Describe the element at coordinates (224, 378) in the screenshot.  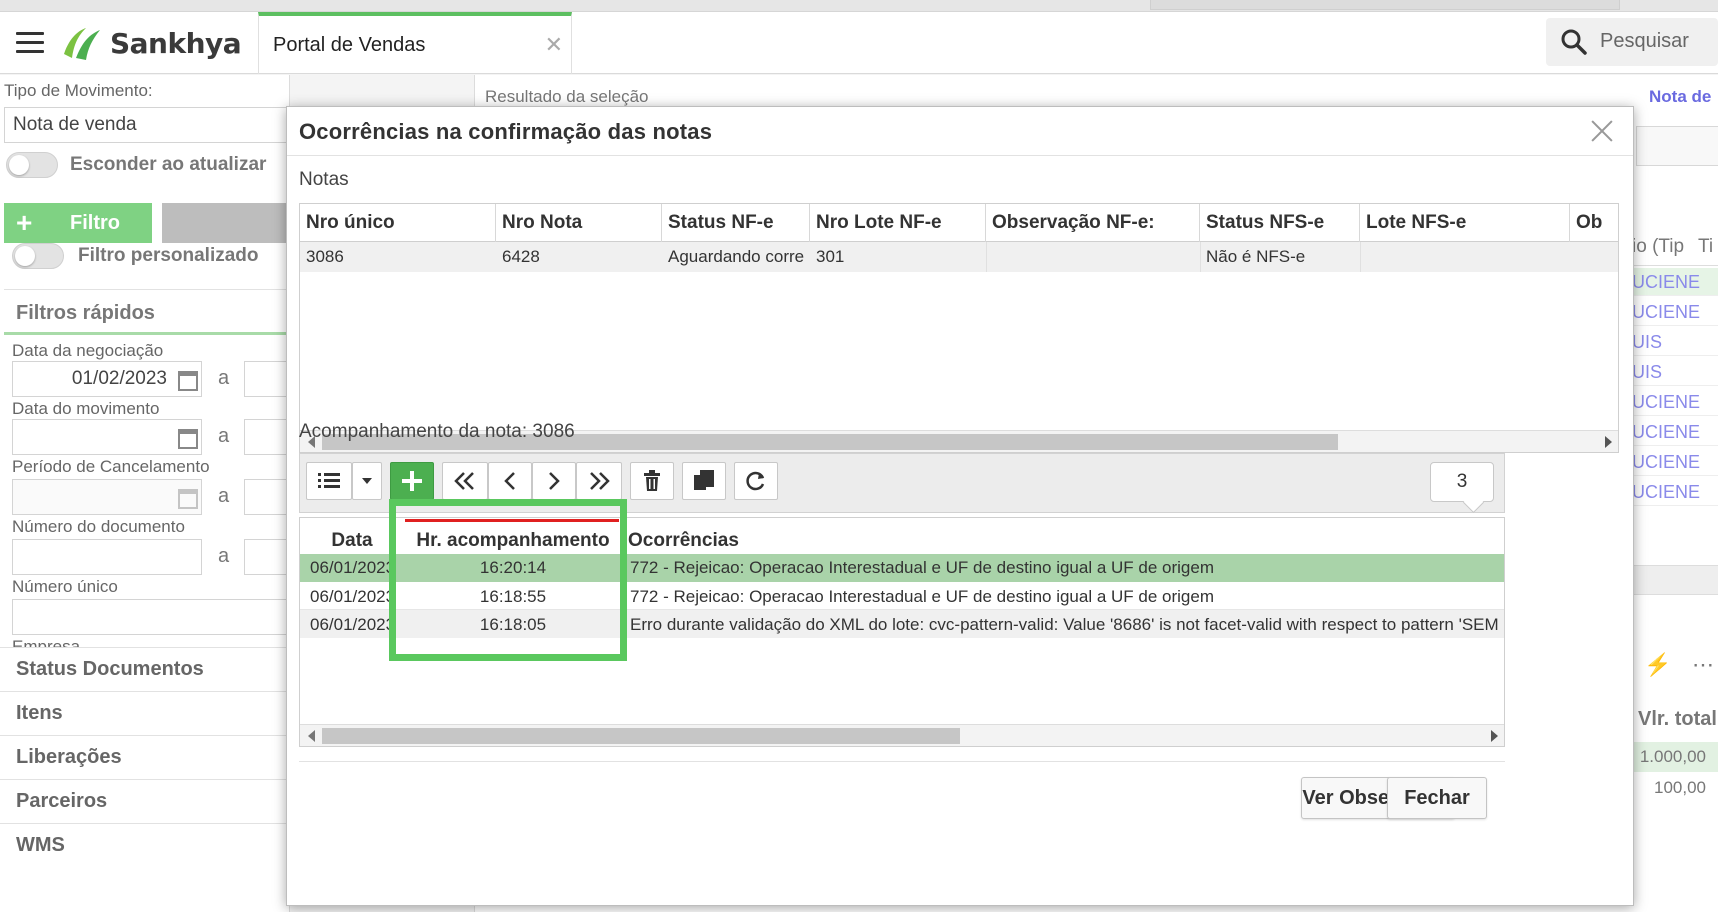
I see `a-separator: a` at that location.